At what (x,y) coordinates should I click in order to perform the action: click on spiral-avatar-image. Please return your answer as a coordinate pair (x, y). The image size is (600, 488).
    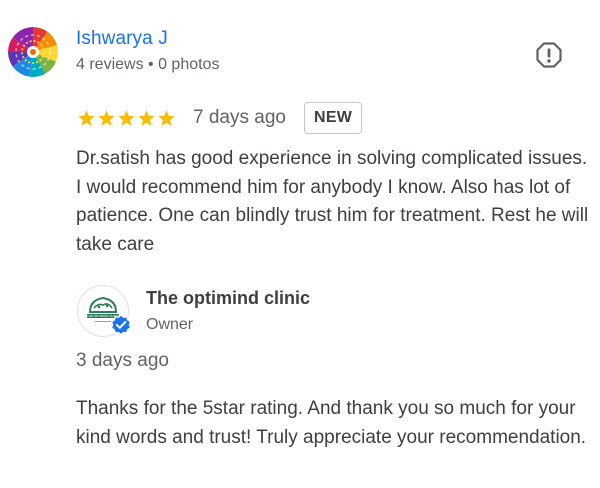
    Looking at the image, I should click on (33, 52).